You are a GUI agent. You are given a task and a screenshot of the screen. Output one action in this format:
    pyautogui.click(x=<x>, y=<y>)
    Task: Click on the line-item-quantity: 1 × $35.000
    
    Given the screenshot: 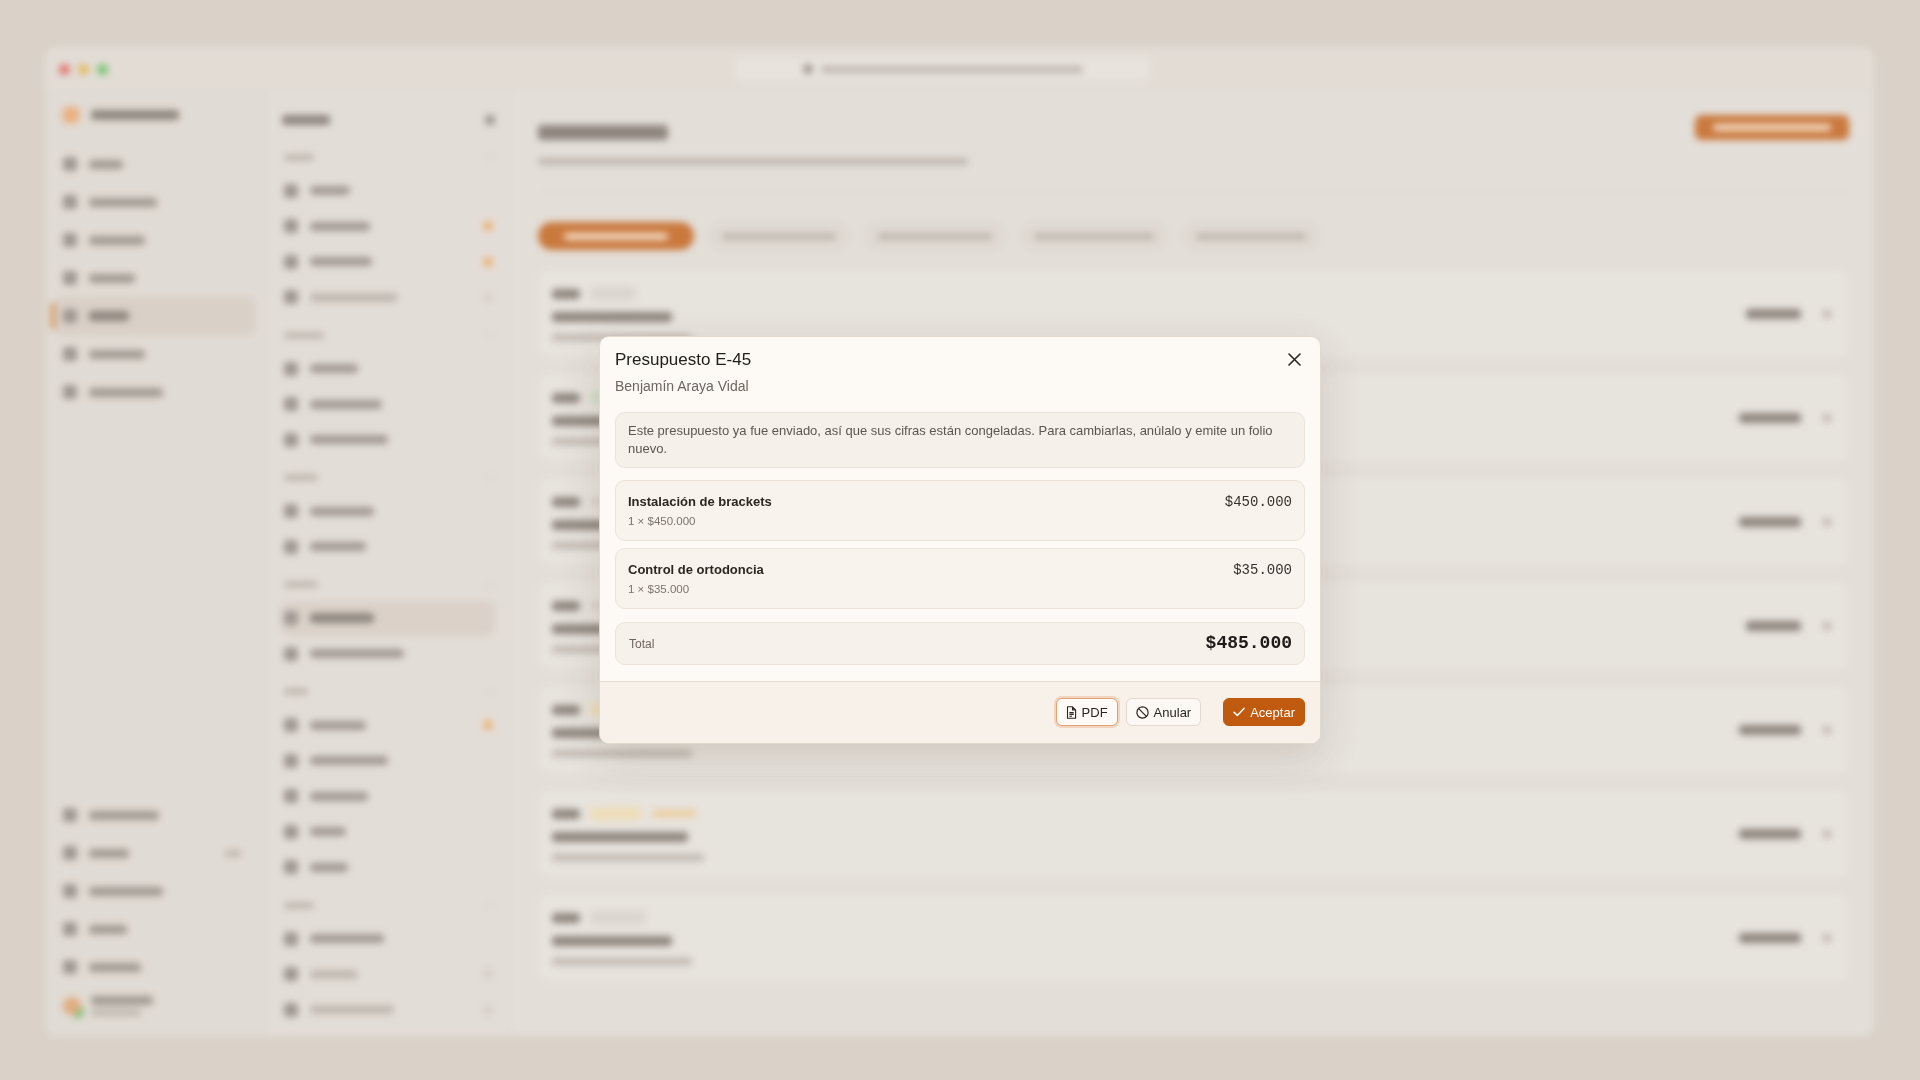 What is the action you would take?
    pyautogui.click(x=659, y=589)
    